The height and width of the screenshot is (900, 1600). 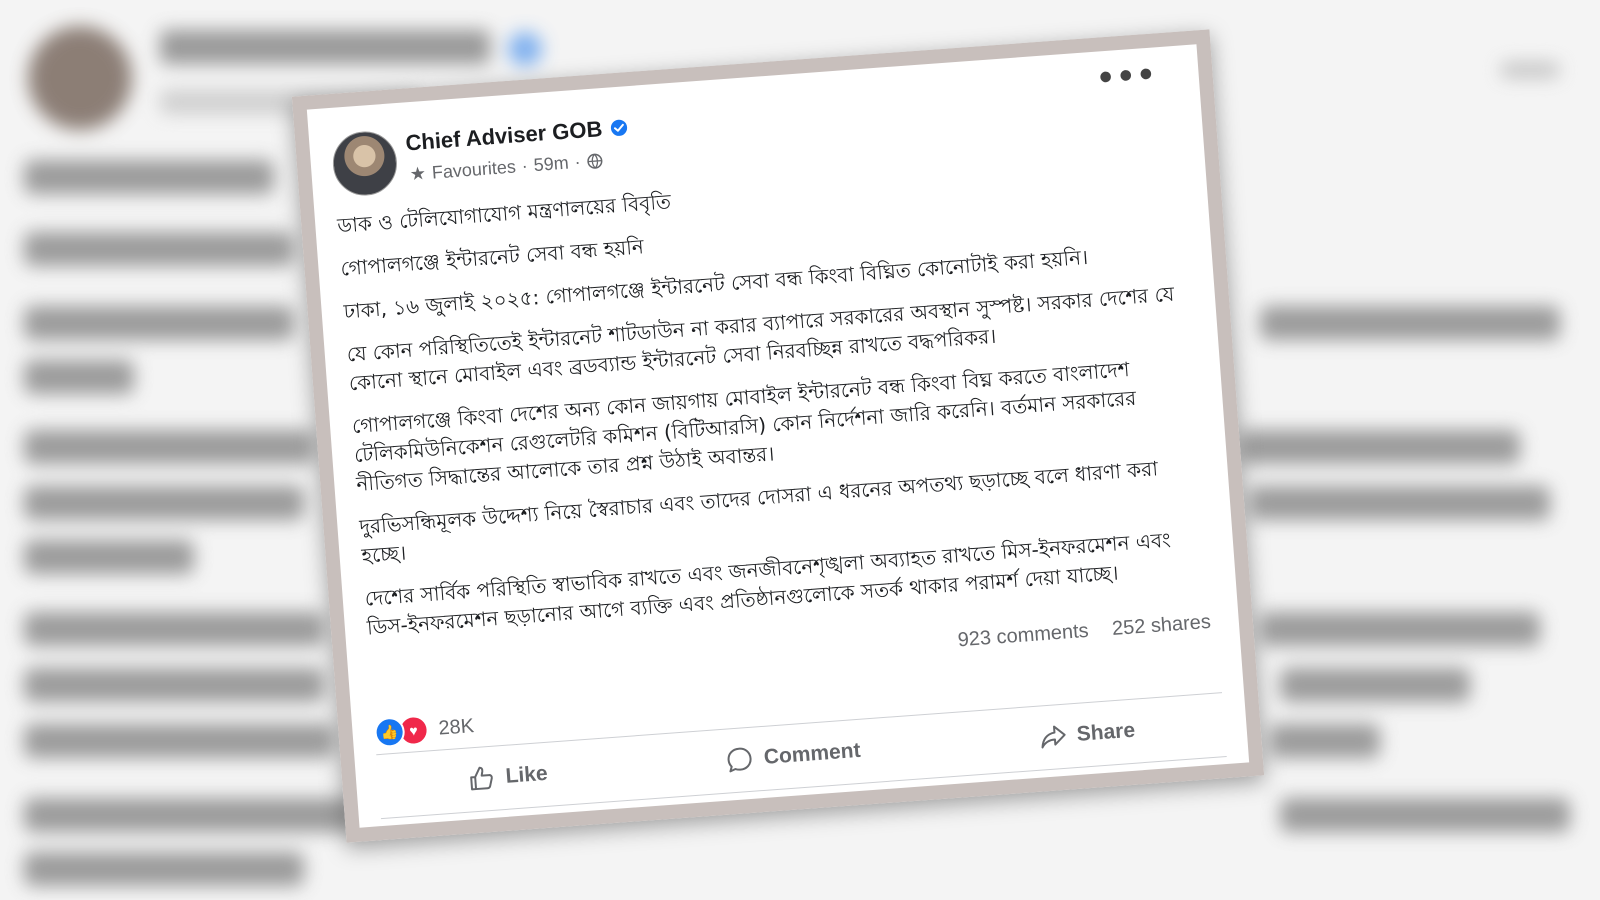 I want to click on comment-icon, so click(x=739, y=760).